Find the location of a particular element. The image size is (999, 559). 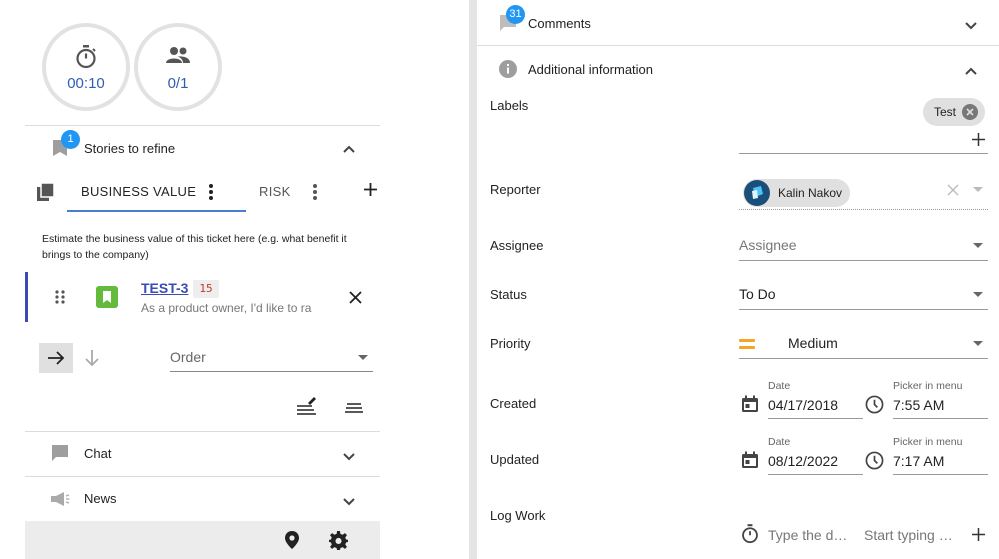

updated-date-underline is located at coordinates (815, 474).